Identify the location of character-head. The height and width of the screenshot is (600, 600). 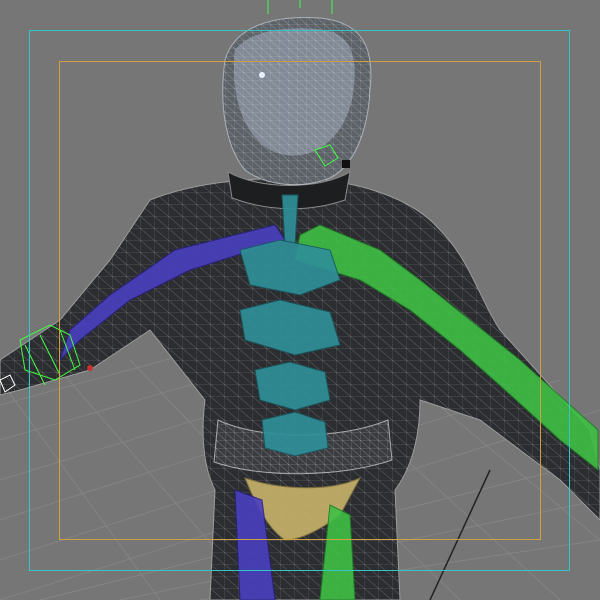
(297, 101).